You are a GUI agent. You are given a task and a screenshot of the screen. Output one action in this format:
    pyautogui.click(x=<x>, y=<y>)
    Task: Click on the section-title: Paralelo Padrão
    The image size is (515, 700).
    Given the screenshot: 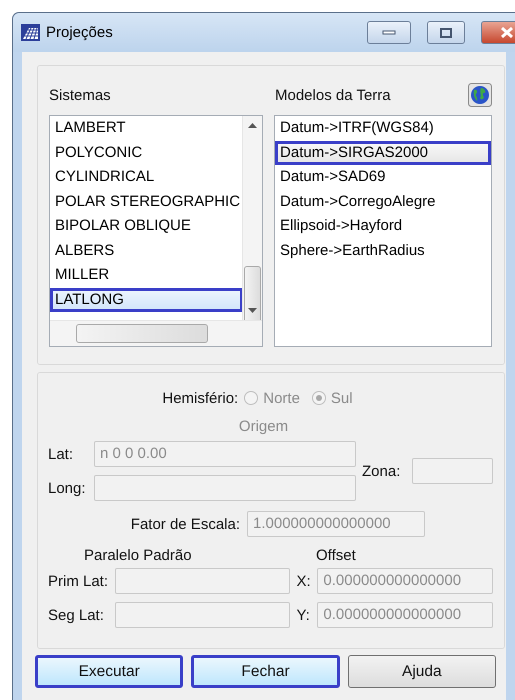 What is the action you would take?
    pyautogui.click(x=138, y=555)
    